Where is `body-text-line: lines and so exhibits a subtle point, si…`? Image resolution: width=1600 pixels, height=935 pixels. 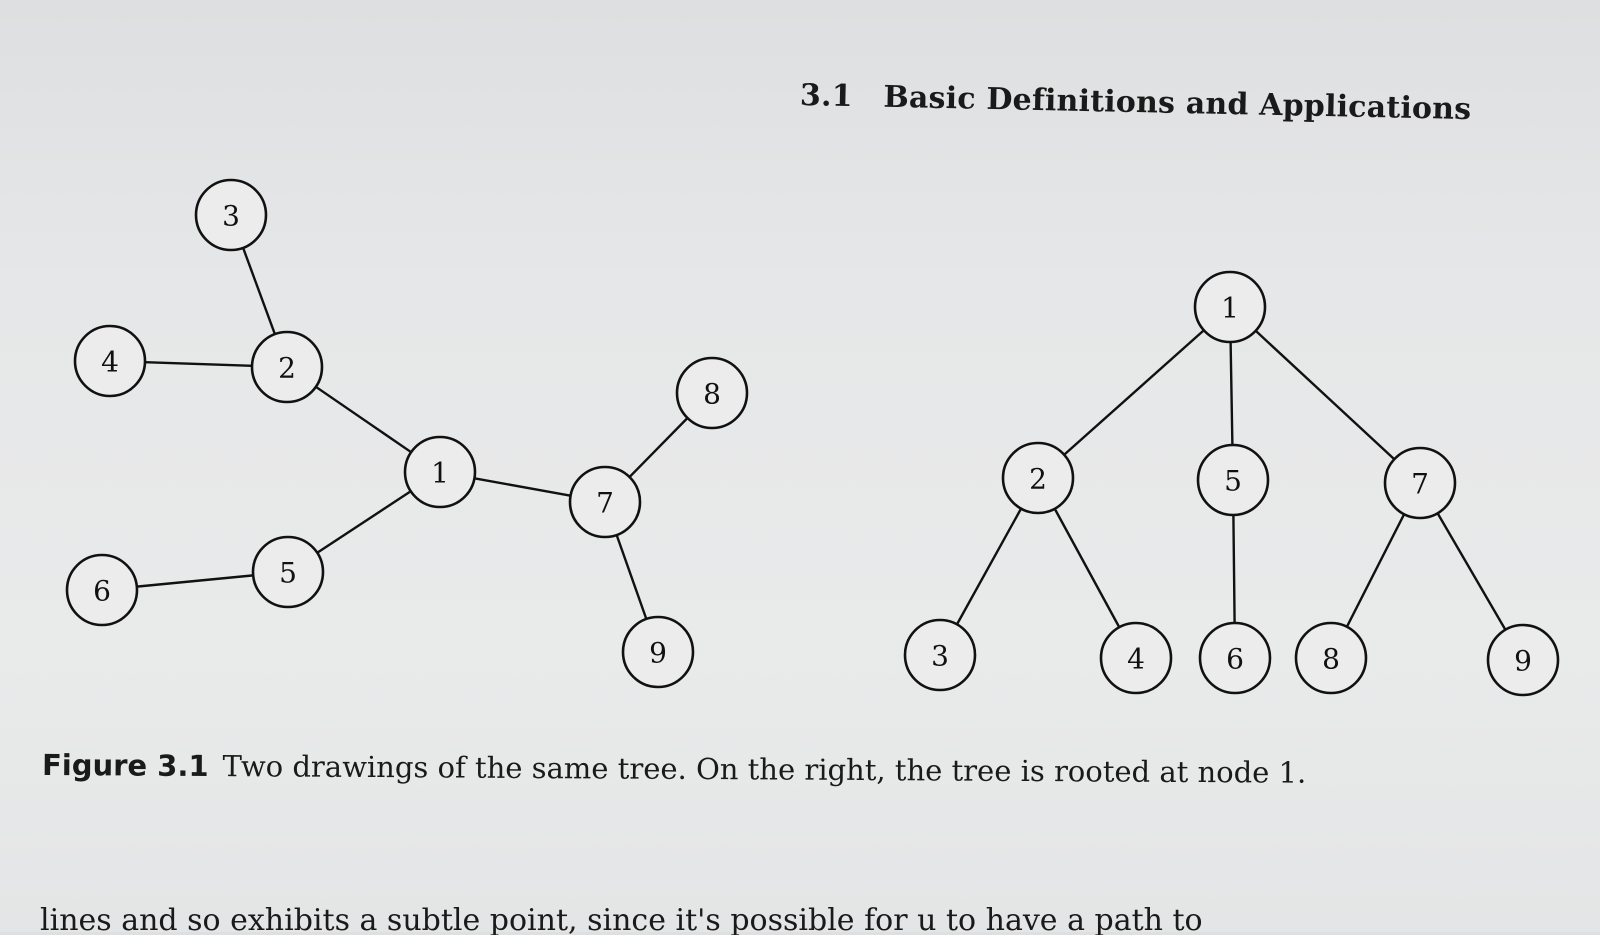
body-text-line: lines and so exhibits a subtle point, si… is located at coordinates (621, 920).